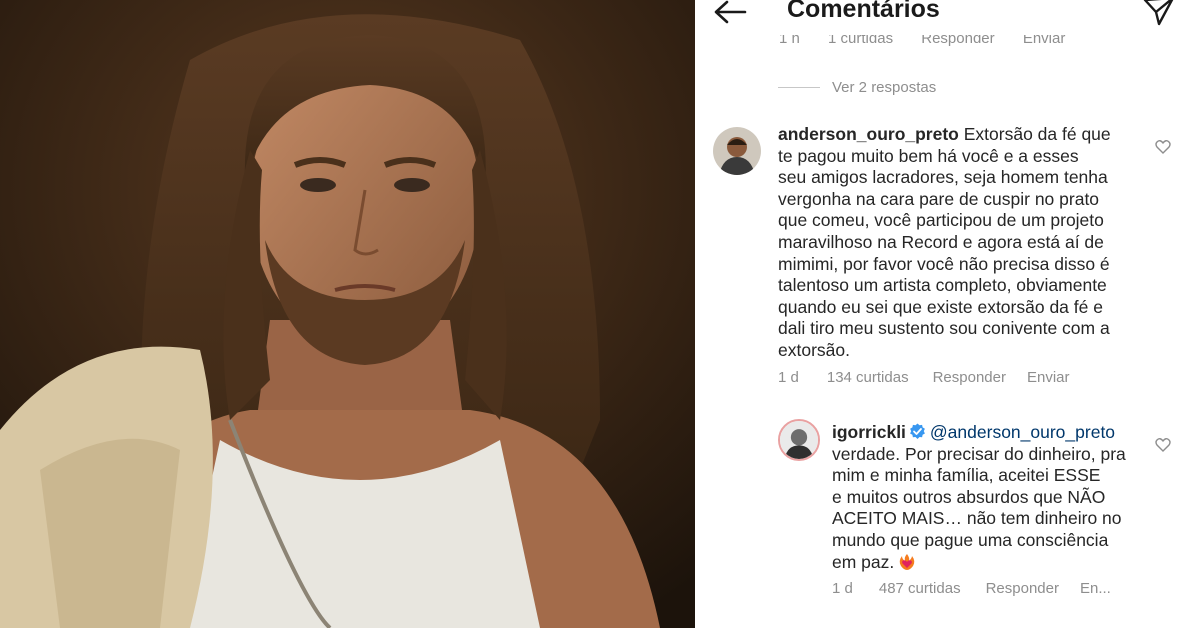  Describe the element at coordinates (969, 496) in the screenshot. I see `reply-line: e muitos outros absurdos que NÃO` at that location.